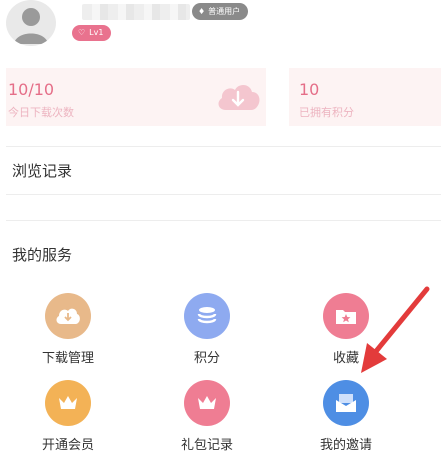 This screenshot has height=457, width=441. I want to click on avatar, so click(31, 23).